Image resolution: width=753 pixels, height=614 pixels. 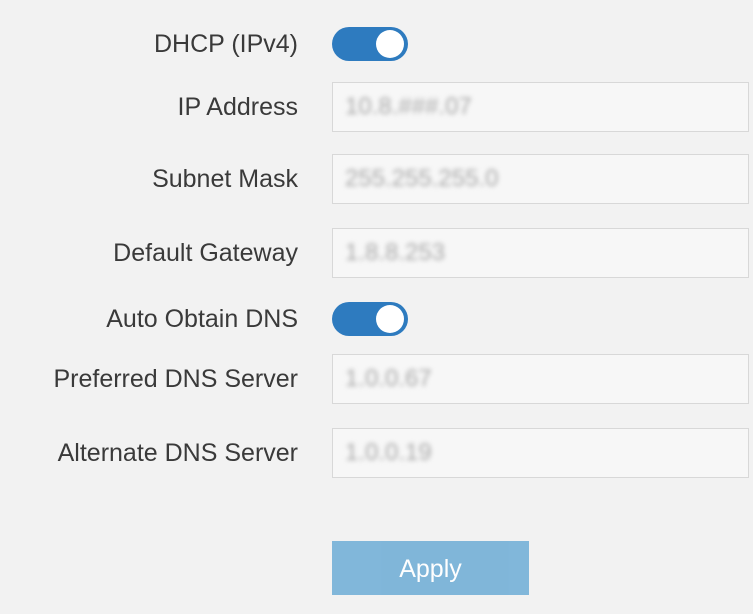 What do you see at coordinates (388, 452) in the screenshot?
I see `alternate-dns-value: 1.0.0.19` at bounding box center [388, 452].